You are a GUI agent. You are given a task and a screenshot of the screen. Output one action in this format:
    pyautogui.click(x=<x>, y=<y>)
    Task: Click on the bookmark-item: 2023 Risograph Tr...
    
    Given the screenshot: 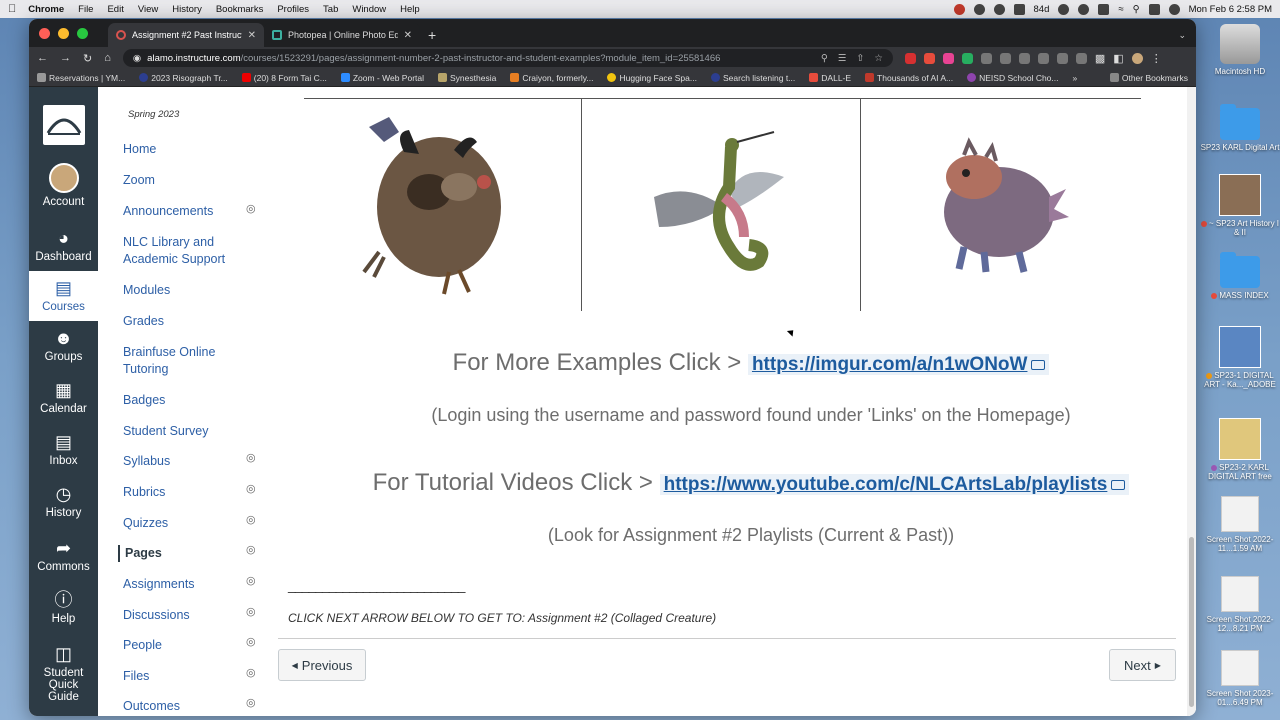 What is the action you would take?
    pyautogui.click(x=183, y=78)
    